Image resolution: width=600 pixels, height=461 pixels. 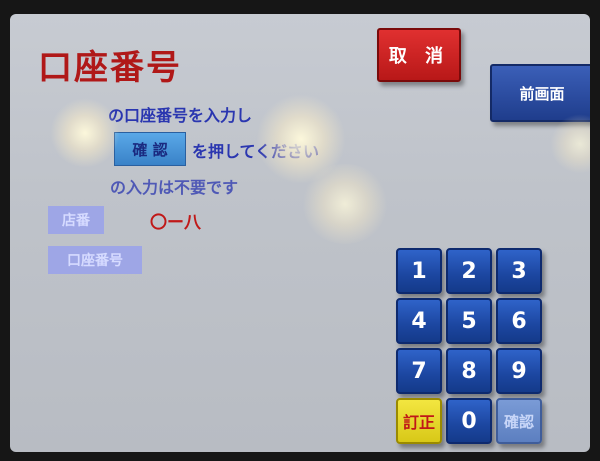 What do you see at coordinates (256, 151) in the screenshot?
I see `instruction-line-2: を押してください` at bounding box center [256, 151].